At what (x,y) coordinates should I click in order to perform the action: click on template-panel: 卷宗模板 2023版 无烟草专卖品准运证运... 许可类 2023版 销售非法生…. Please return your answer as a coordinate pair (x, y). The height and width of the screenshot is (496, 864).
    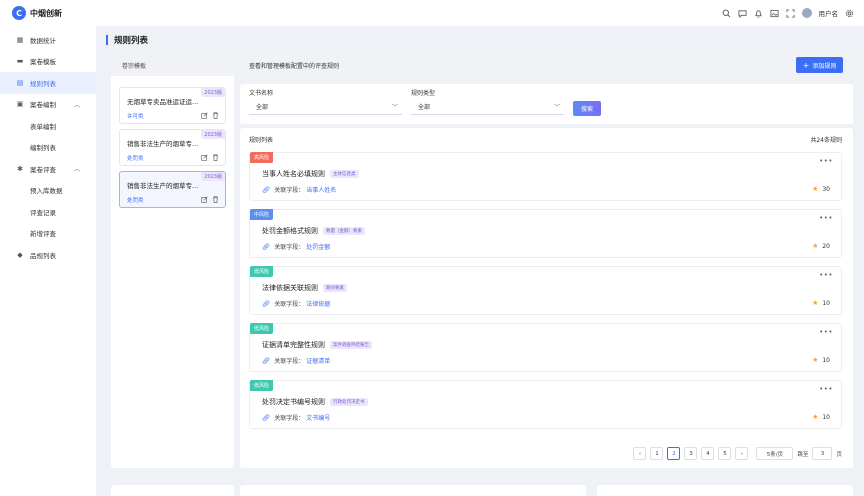
    Looking at the image, I should click on (172, 261).